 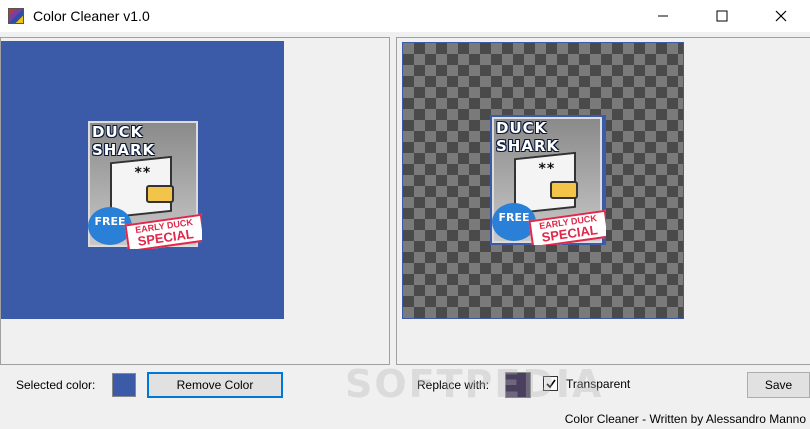 I want to click on minimize-icon, so click(x=663, y=16).